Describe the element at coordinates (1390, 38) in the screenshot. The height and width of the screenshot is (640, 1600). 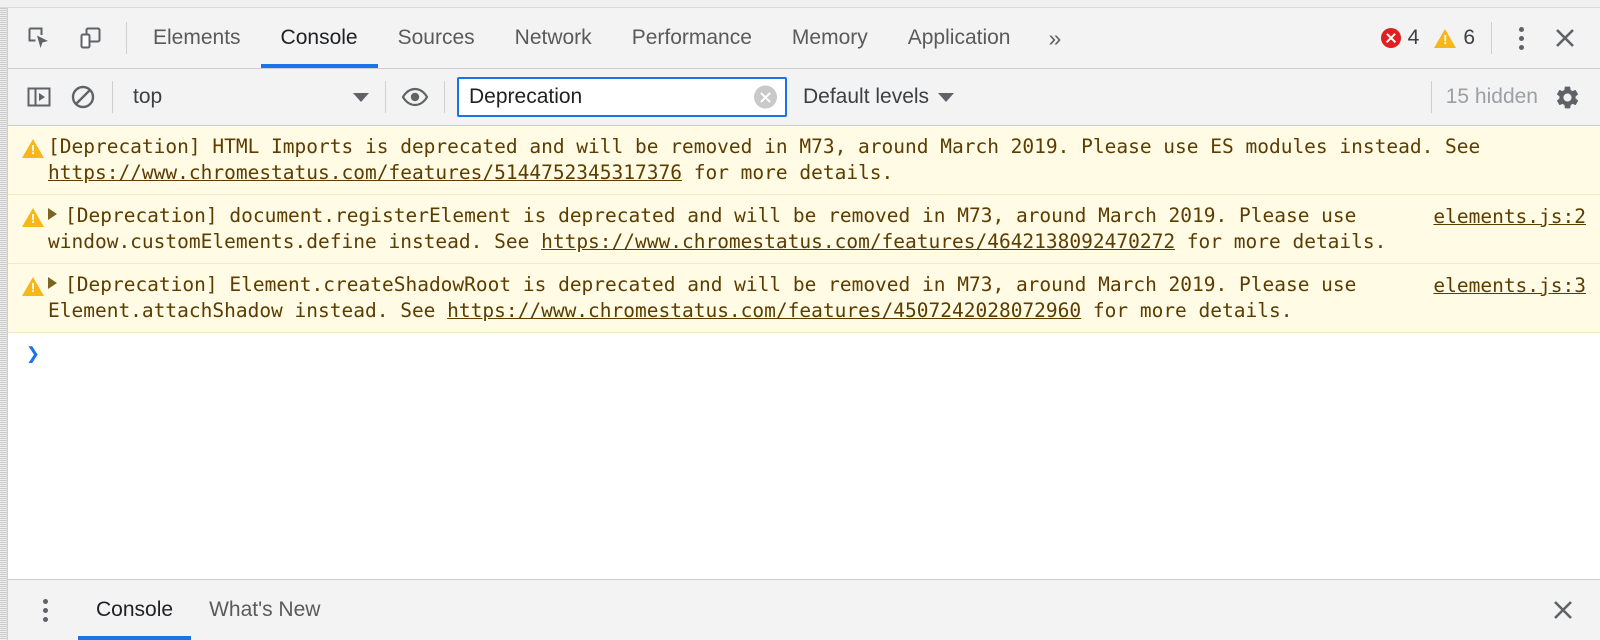
I see `error-circle-icon` at that location.